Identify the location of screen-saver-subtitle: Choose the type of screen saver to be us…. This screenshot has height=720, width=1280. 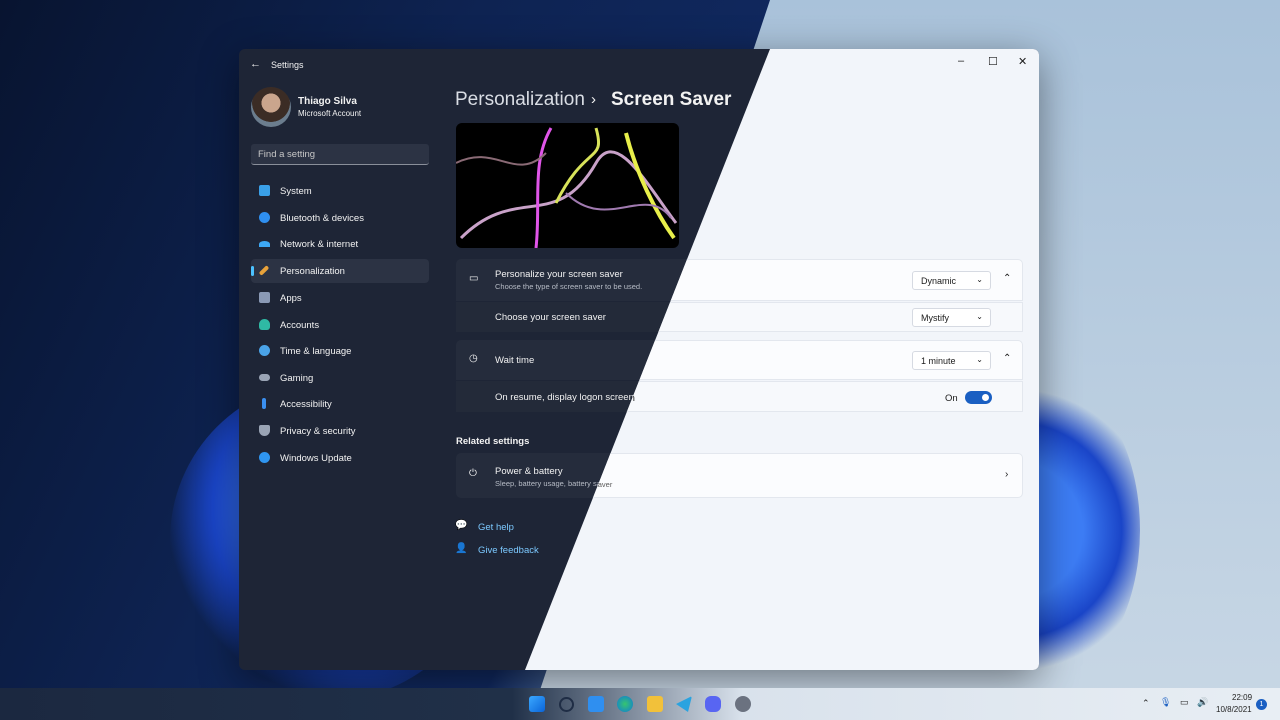
(569, 286).